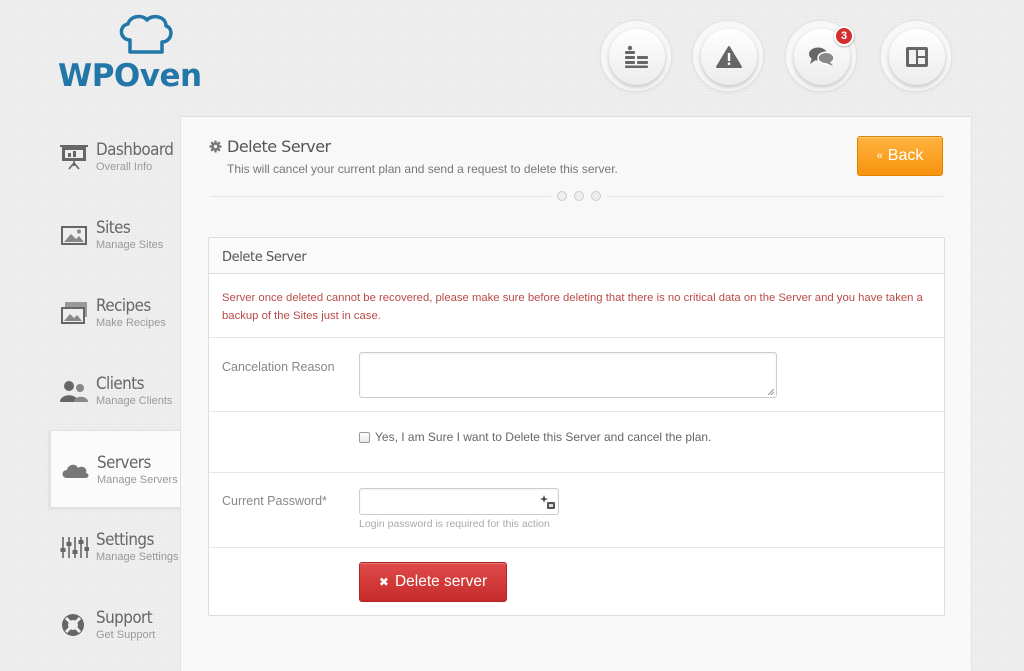 Image resolution: width=1024 pixels, height=671 pixels. Describe the element at coordinates (146, 34) in the screenshot. I see `chef-hat-icon` at that location.